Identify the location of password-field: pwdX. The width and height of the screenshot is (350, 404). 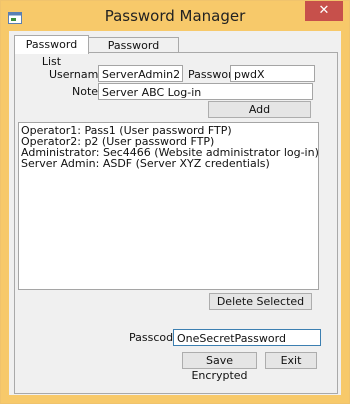
(272, 73).